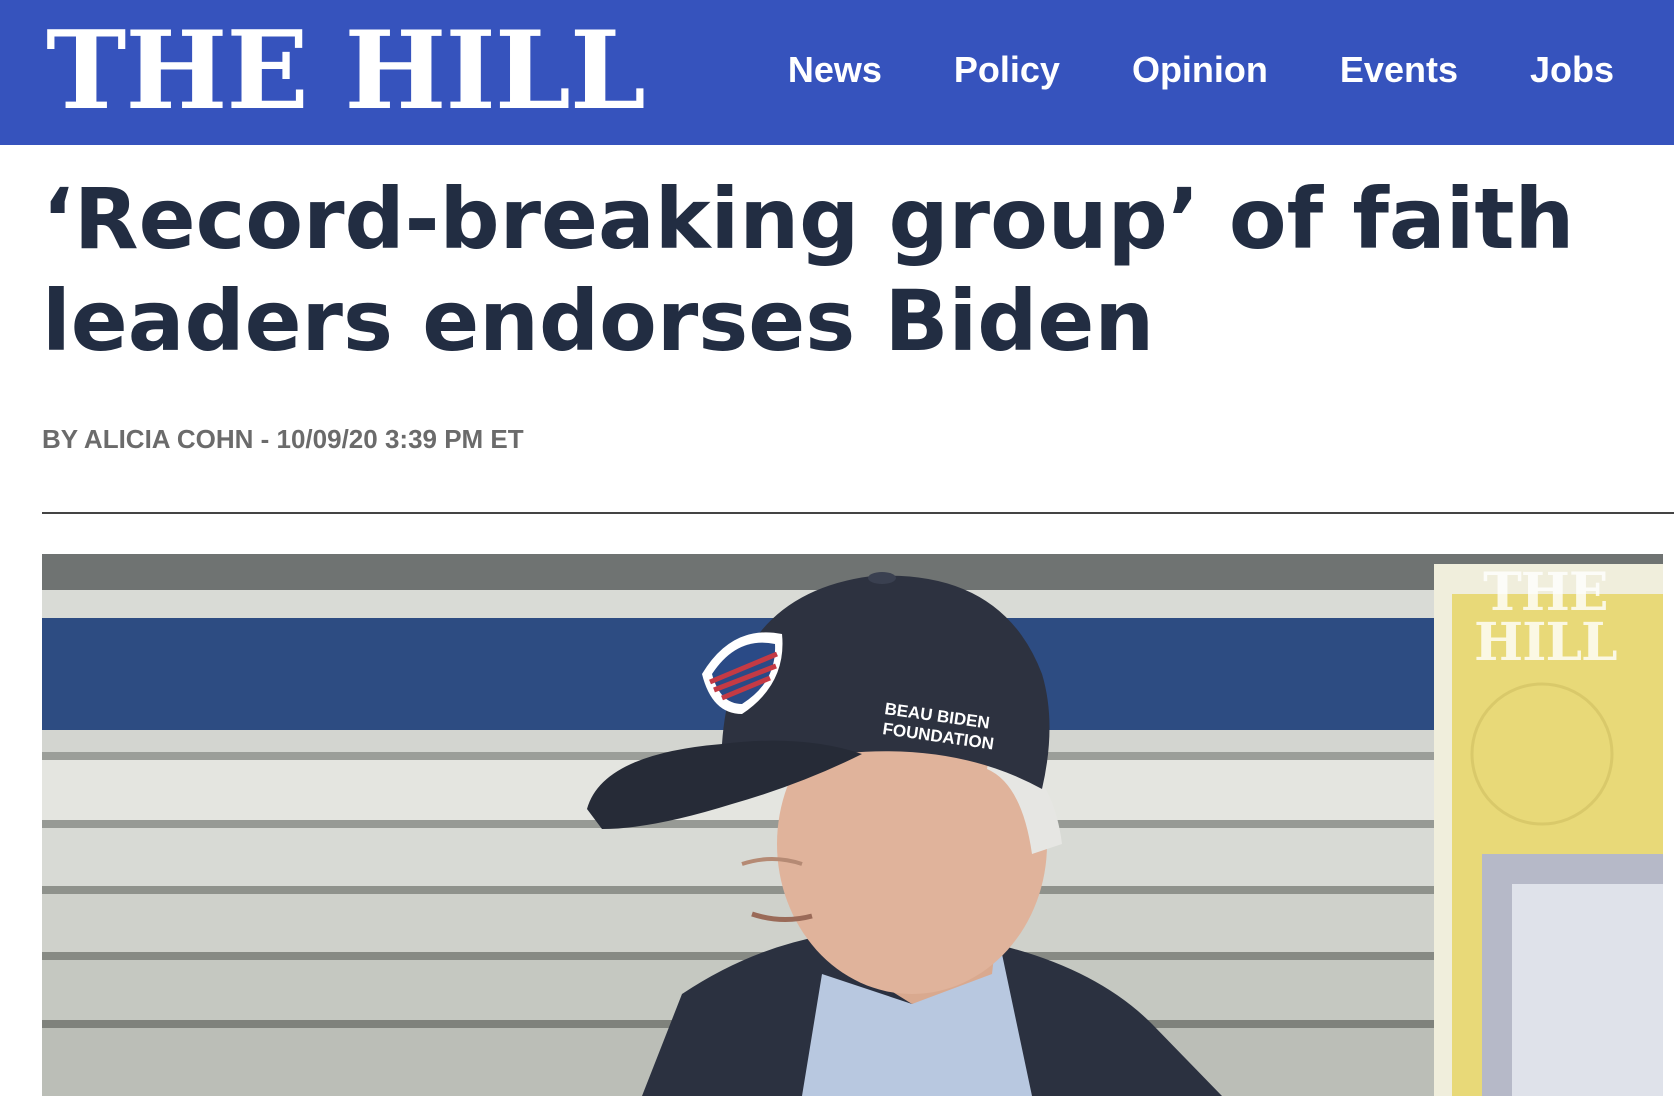 This screenshot has height=1096, width=1674. I want to click on article-byline: BY ALICIA COHN - 10/09/20 3:39 PM ET, so click(283, 439).